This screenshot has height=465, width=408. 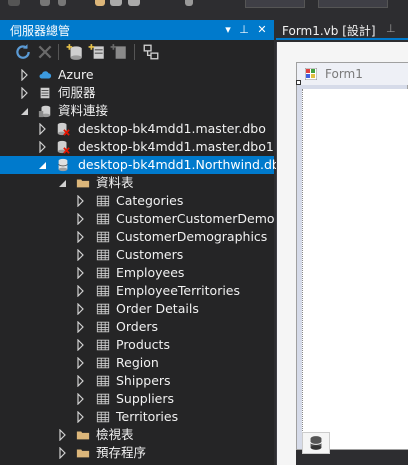 What do you see at coordinates (178, 290) in the screenshot?
I see `tree-node-label: EmployeeTerritories` at bounding box center [178, 290].